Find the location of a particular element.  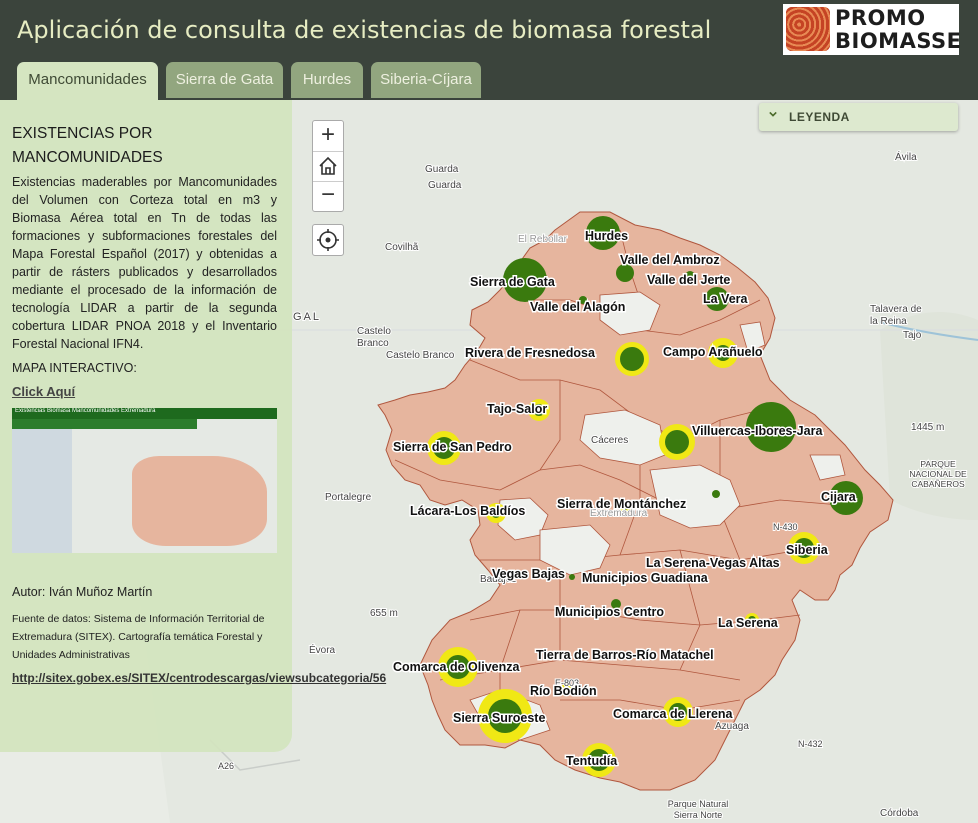

zoom-controls: + − is located at coordinates (328, 166).